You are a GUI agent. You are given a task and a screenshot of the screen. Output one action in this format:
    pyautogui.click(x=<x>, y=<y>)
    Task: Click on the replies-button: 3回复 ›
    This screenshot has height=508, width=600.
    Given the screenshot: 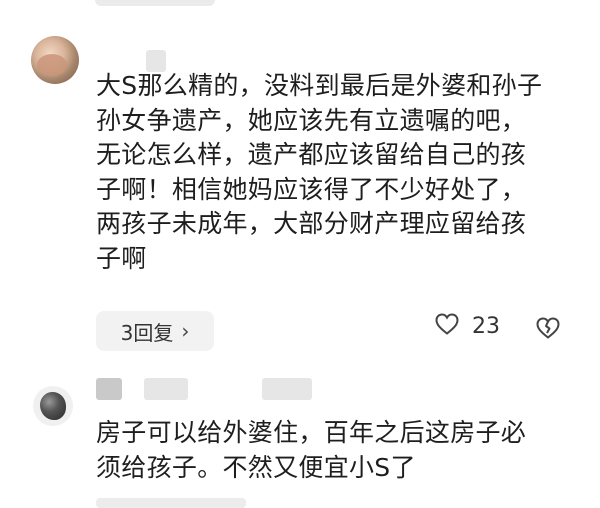 What is the action you would take?
    pyautogui.click(x=155, y=331)
    